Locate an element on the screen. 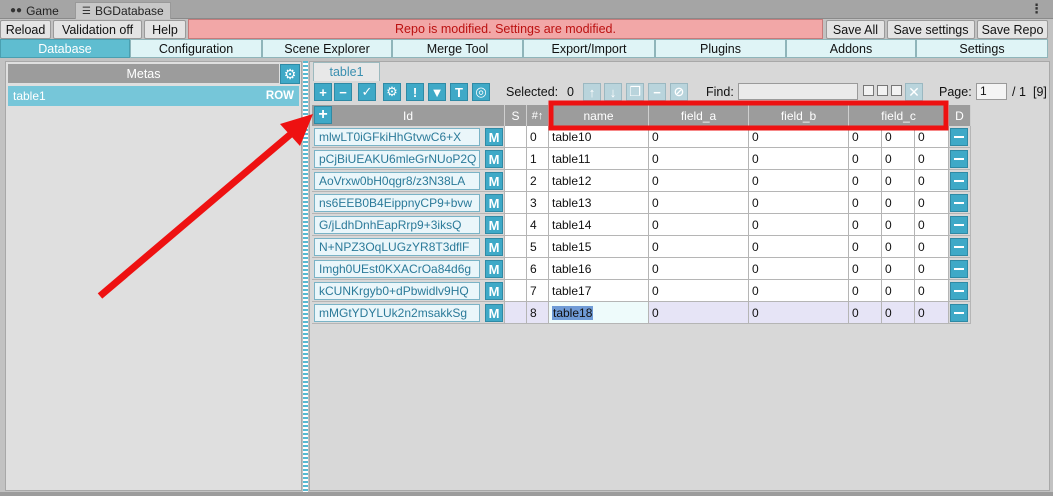 This screenshot has height=496, width=1053. edit-icon: ✓ is located at coordinates (367, 92).